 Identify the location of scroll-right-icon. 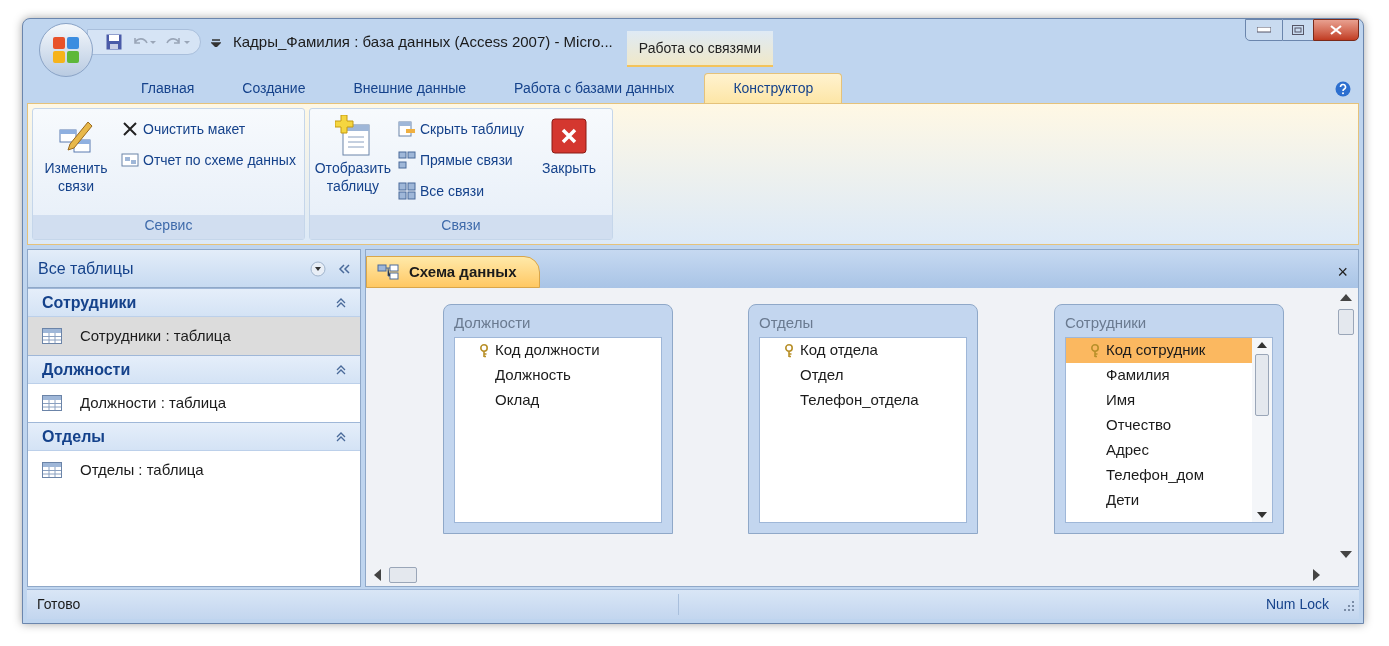
(1316, 575).